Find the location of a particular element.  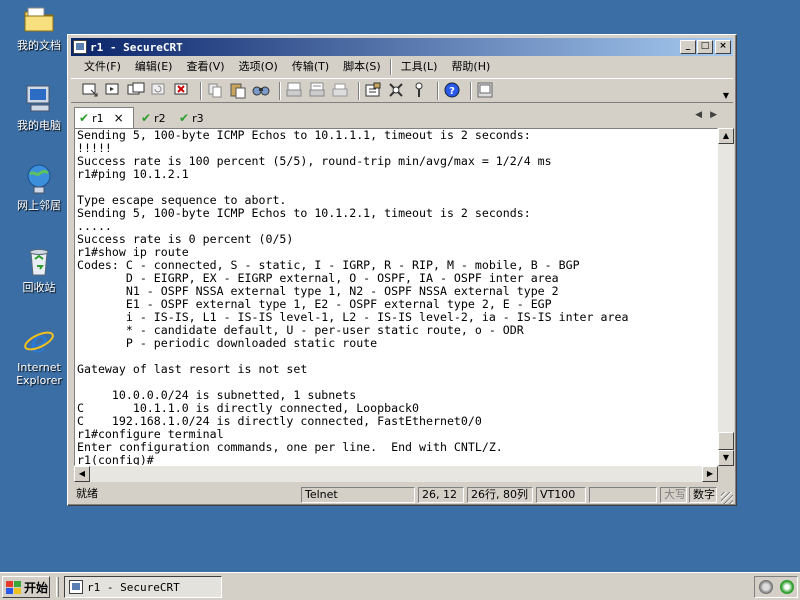

menu-script: 脚本(S) is located at coordinates (362, 67).